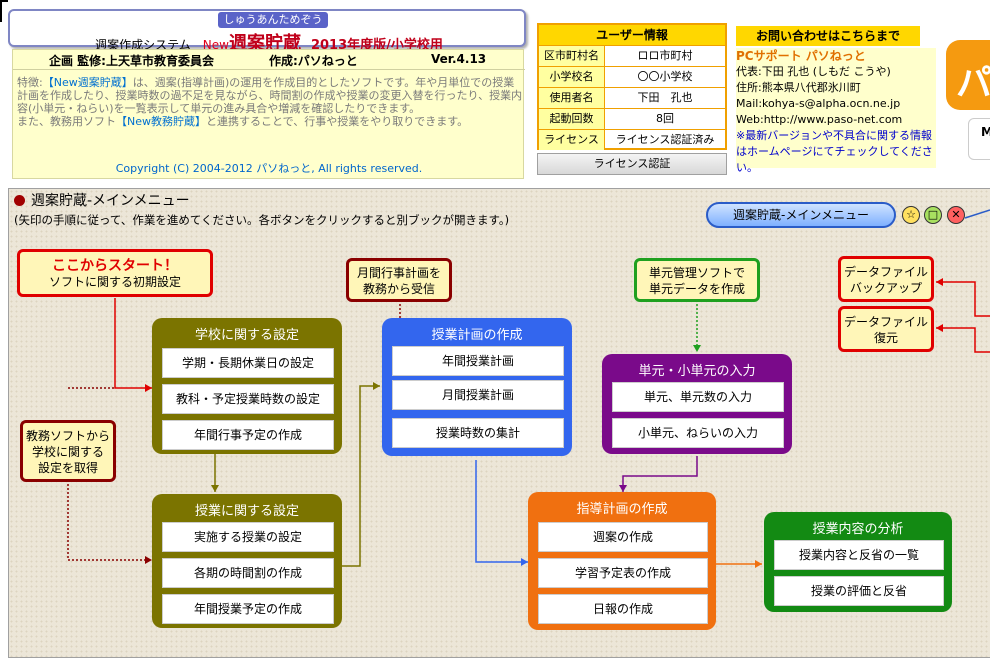 The image size is (990, 658). I want to click on user-info-value: ロロ市町村, so click(665, 55).